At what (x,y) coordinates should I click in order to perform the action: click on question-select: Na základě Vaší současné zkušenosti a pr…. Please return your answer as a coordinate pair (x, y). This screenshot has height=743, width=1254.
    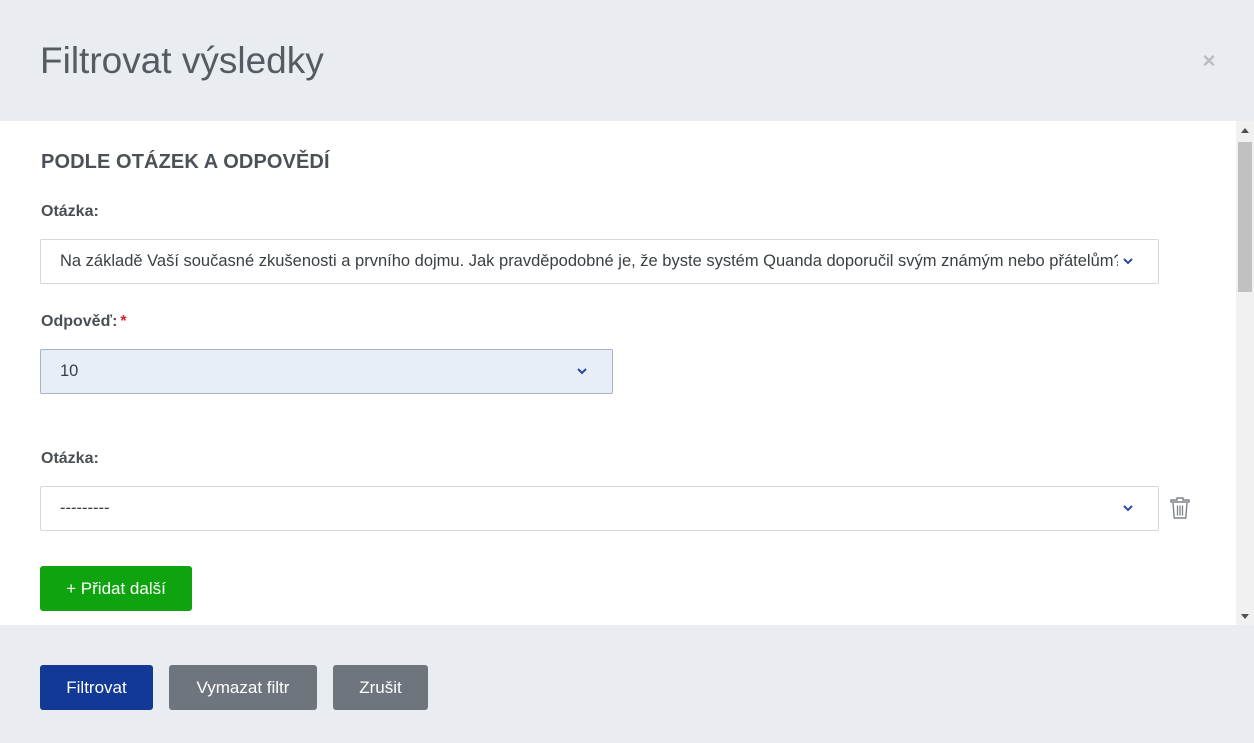
    Looking at the image, I should click on (599, 261).